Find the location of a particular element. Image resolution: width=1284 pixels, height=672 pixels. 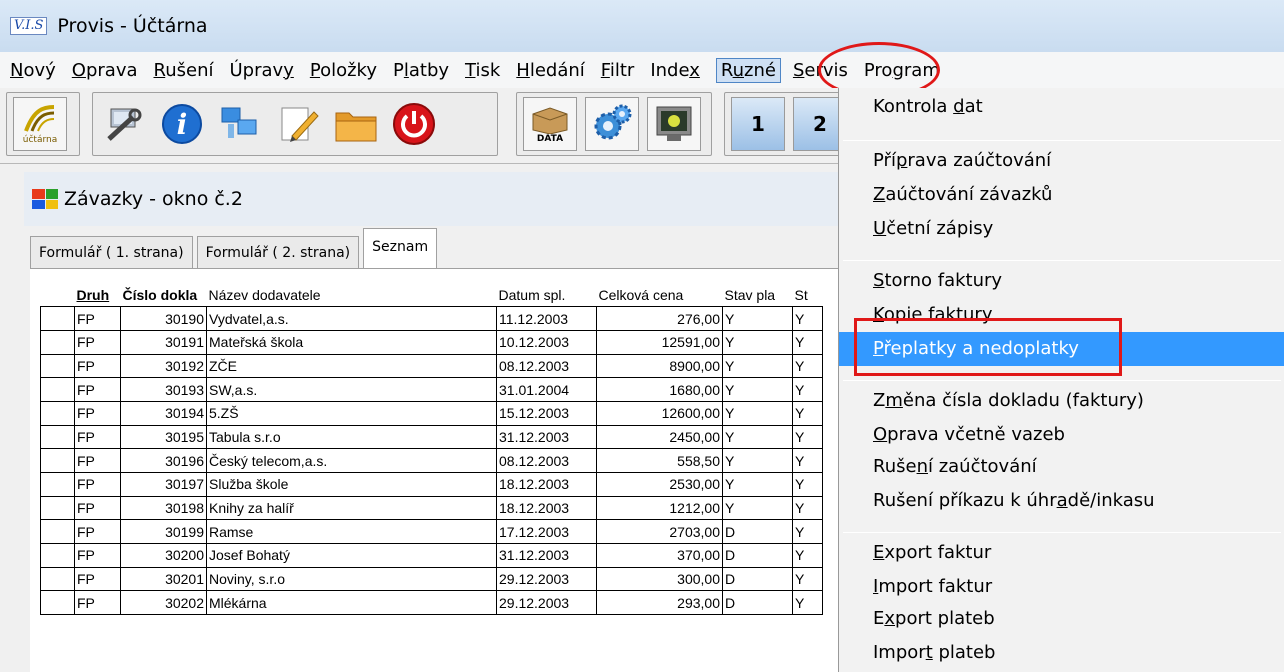

menu-ruseni: Rušení is located at coordinates (184, 70).